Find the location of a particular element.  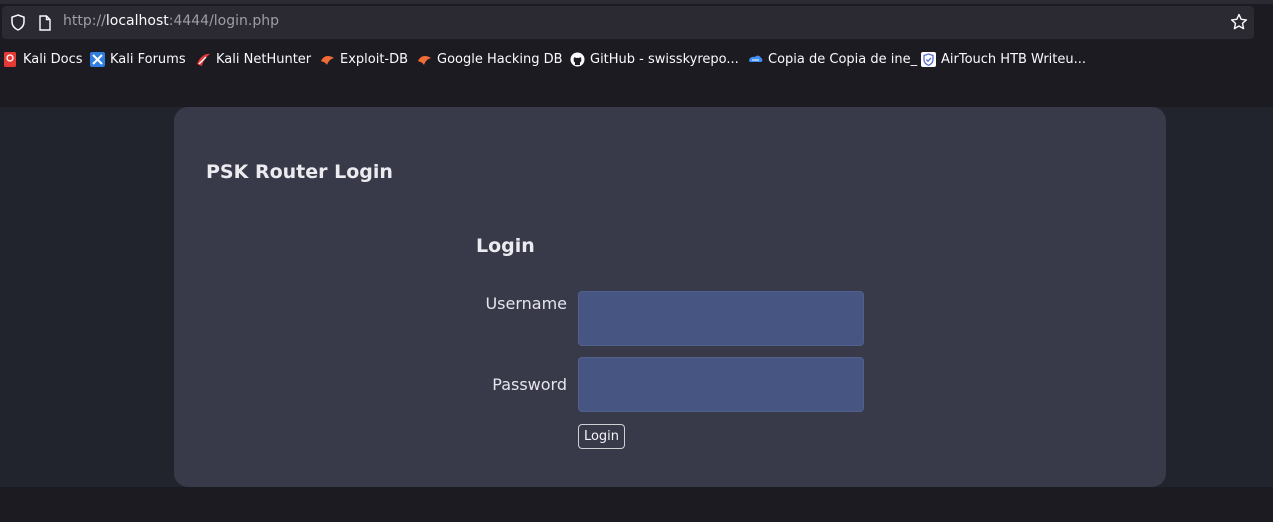

cloud-icon is located at coordinates (756, 58).